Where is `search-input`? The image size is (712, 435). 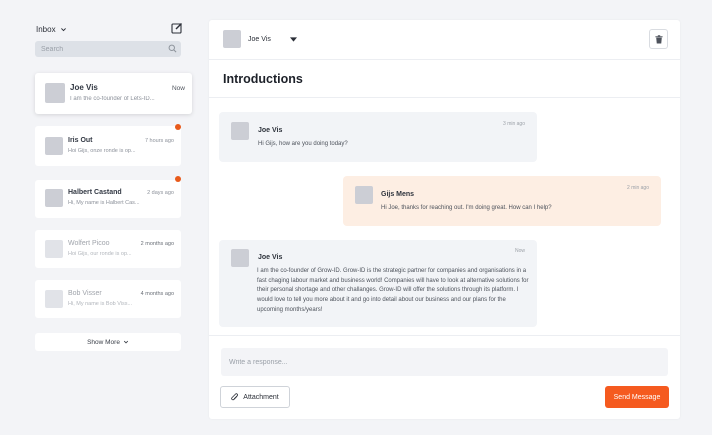 search-input is located at coordinates (101, 49).